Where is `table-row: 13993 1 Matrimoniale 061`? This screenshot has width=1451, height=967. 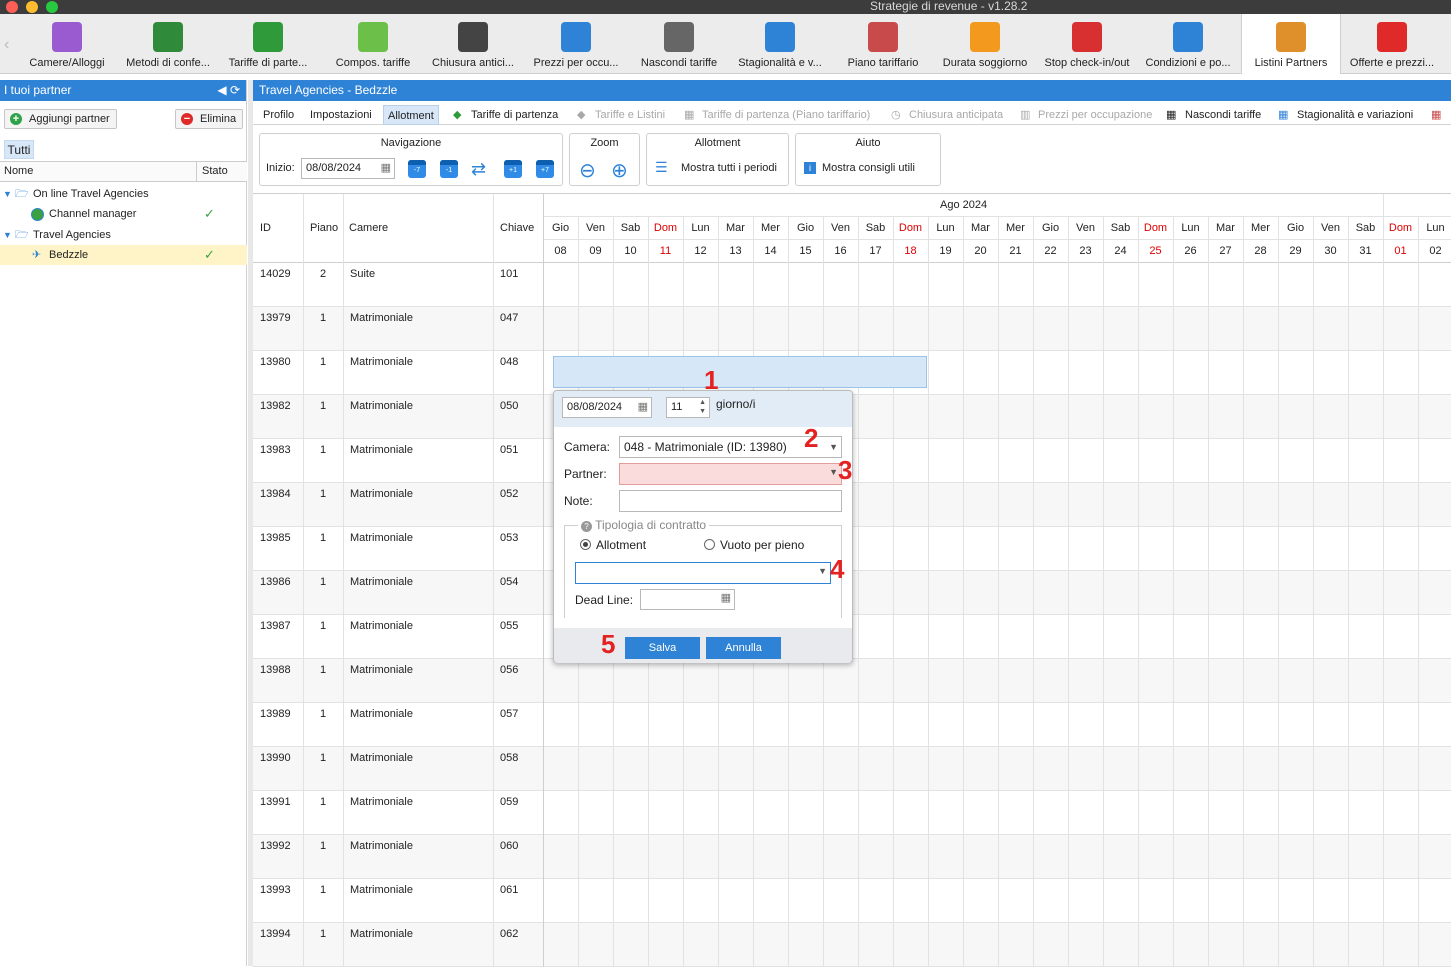 table-row: 13993 1 Matrimoniale 061 is located at coordinates (852, 901).